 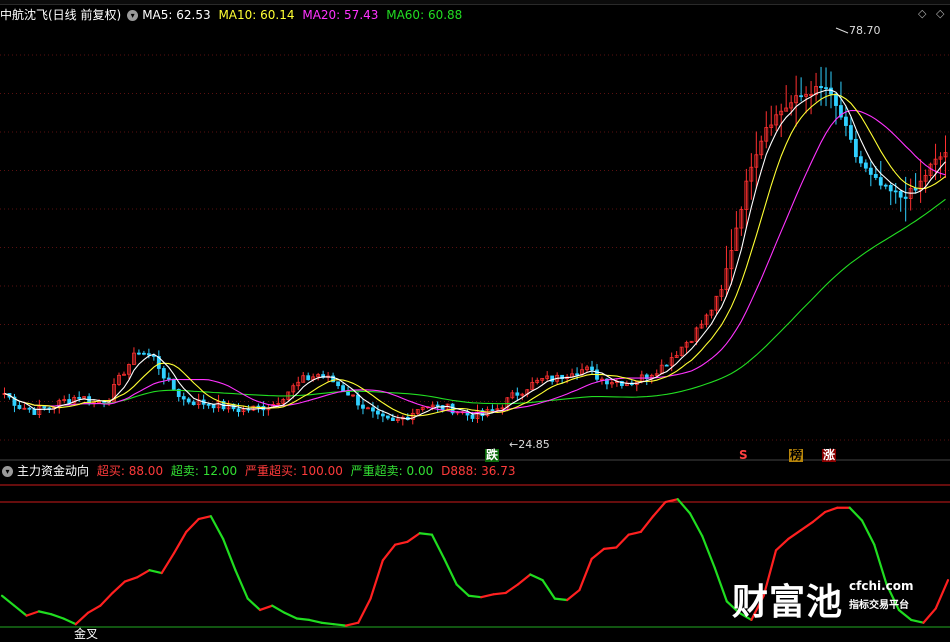 What do you see at coordinates (376, 471) in the screenshot?
I see `indicator-level-label: 严重超卖:` at bounding box center [376, 471].